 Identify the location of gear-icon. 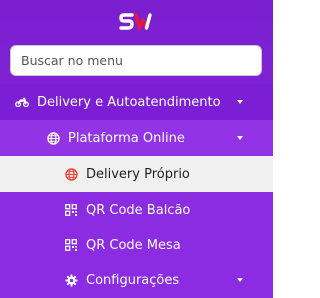
(71, 280).